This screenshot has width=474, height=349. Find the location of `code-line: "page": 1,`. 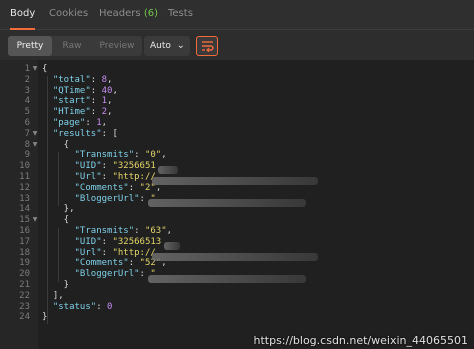

code-line: "page": 1, is located at coordinates (80, 123).